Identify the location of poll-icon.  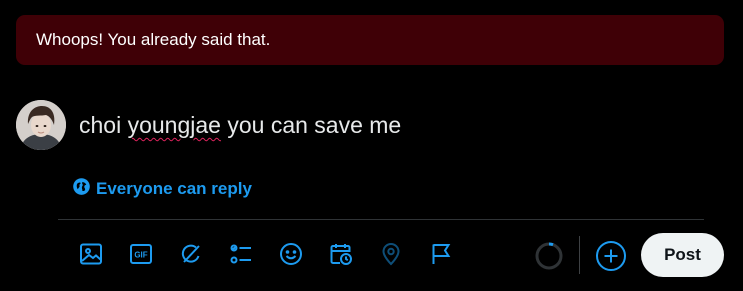
(241, 256).